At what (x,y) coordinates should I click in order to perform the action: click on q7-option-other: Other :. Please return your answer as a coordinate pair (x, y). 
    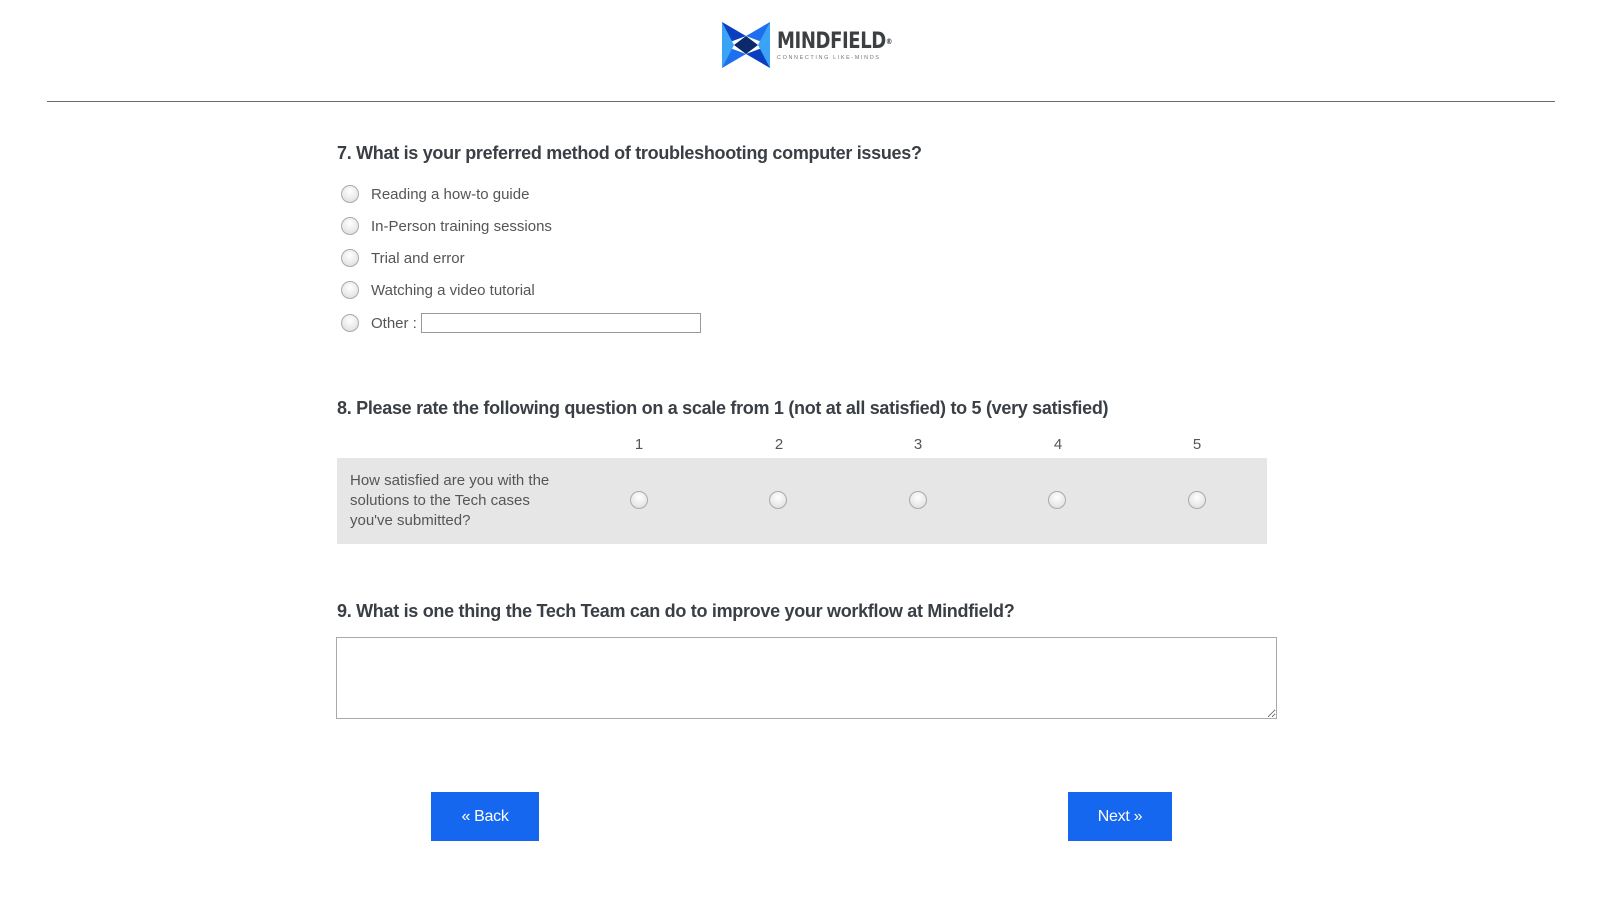
    Looking at the image, I should click on (521, 323).